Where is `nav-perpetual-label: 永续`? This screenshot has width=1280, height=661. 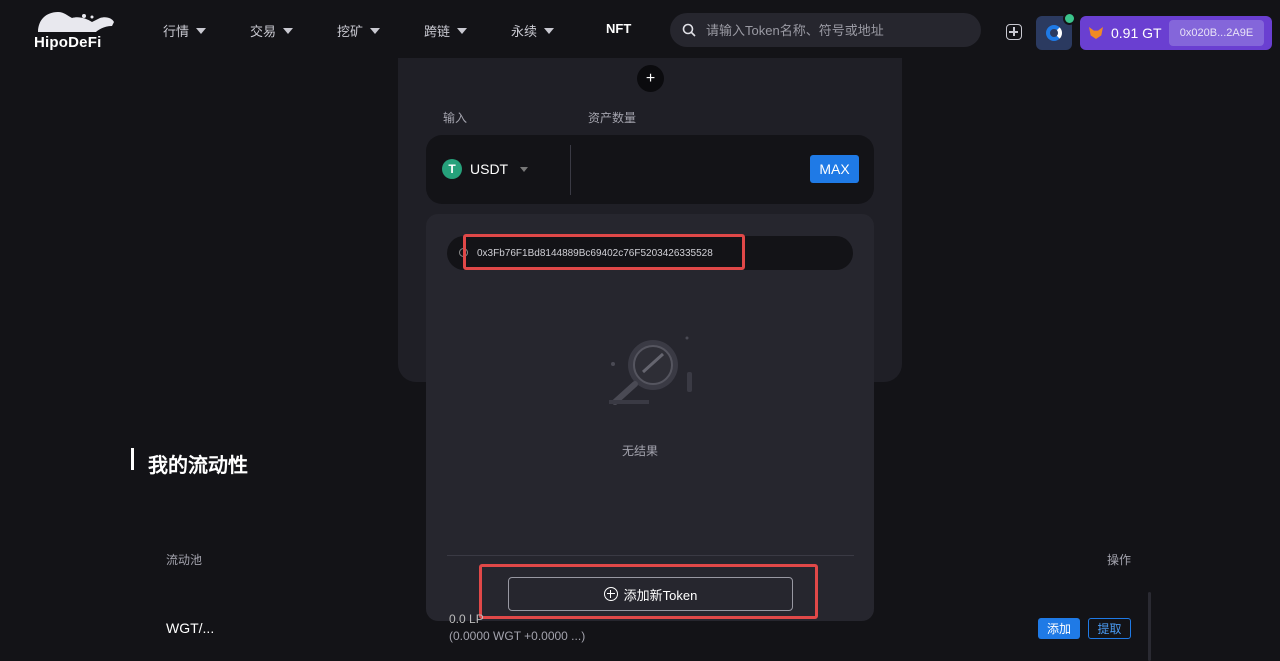 nav-perpetual-label: 永续 is located at coordinates (524, 31).